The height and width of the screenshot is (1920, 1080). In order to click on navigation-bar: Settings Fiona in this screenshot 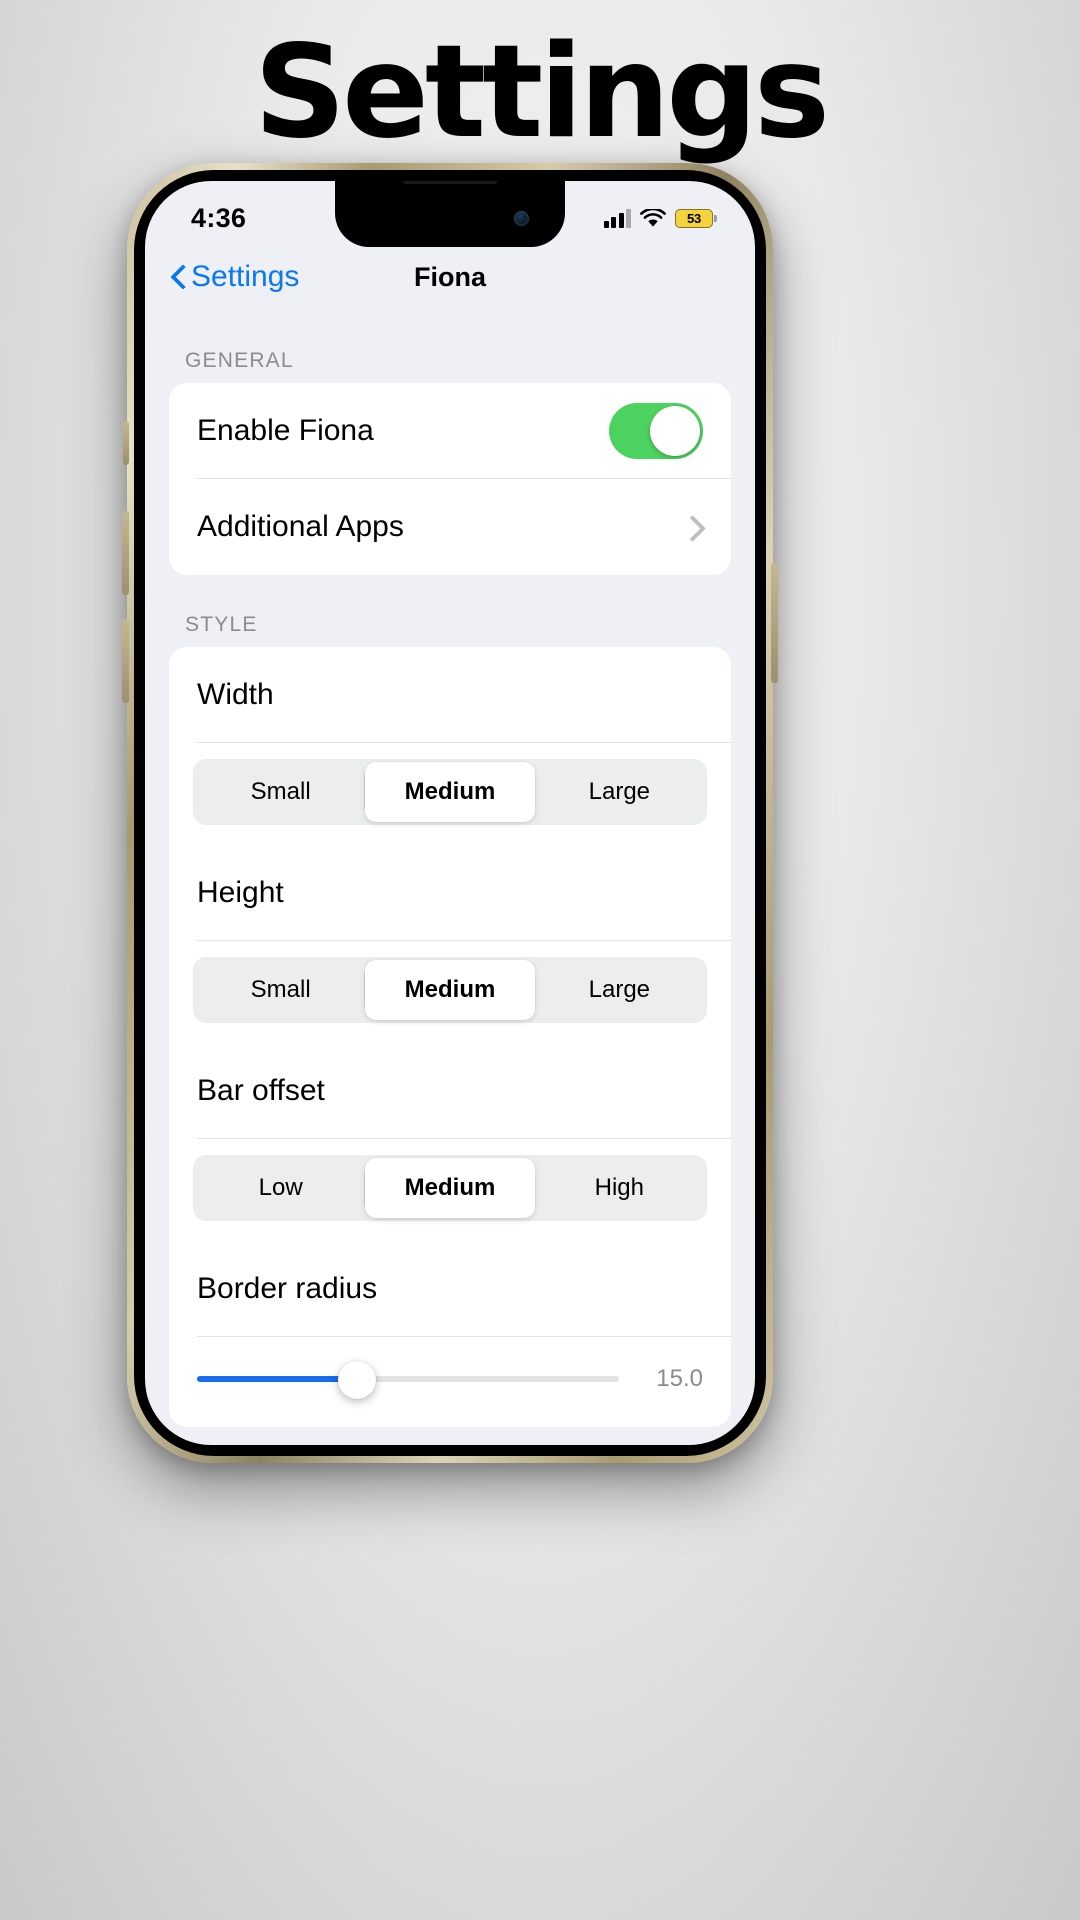, I will do `click(450, 277)`.